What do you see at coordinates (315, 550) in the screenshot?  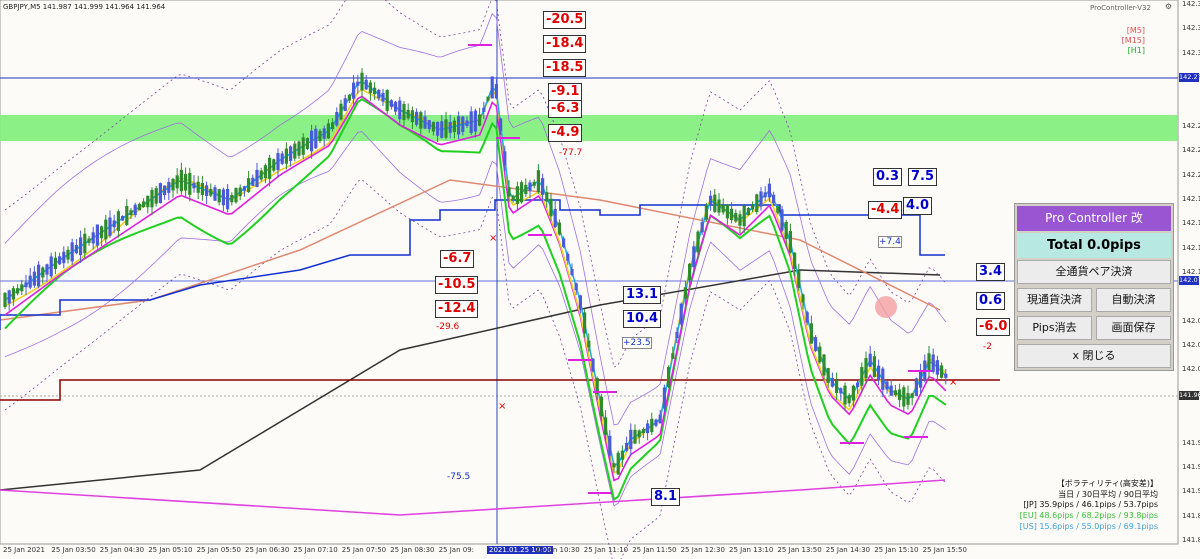 I see `time-tick-label: 25 Jan 07:10` at bounding box center [315, 550].